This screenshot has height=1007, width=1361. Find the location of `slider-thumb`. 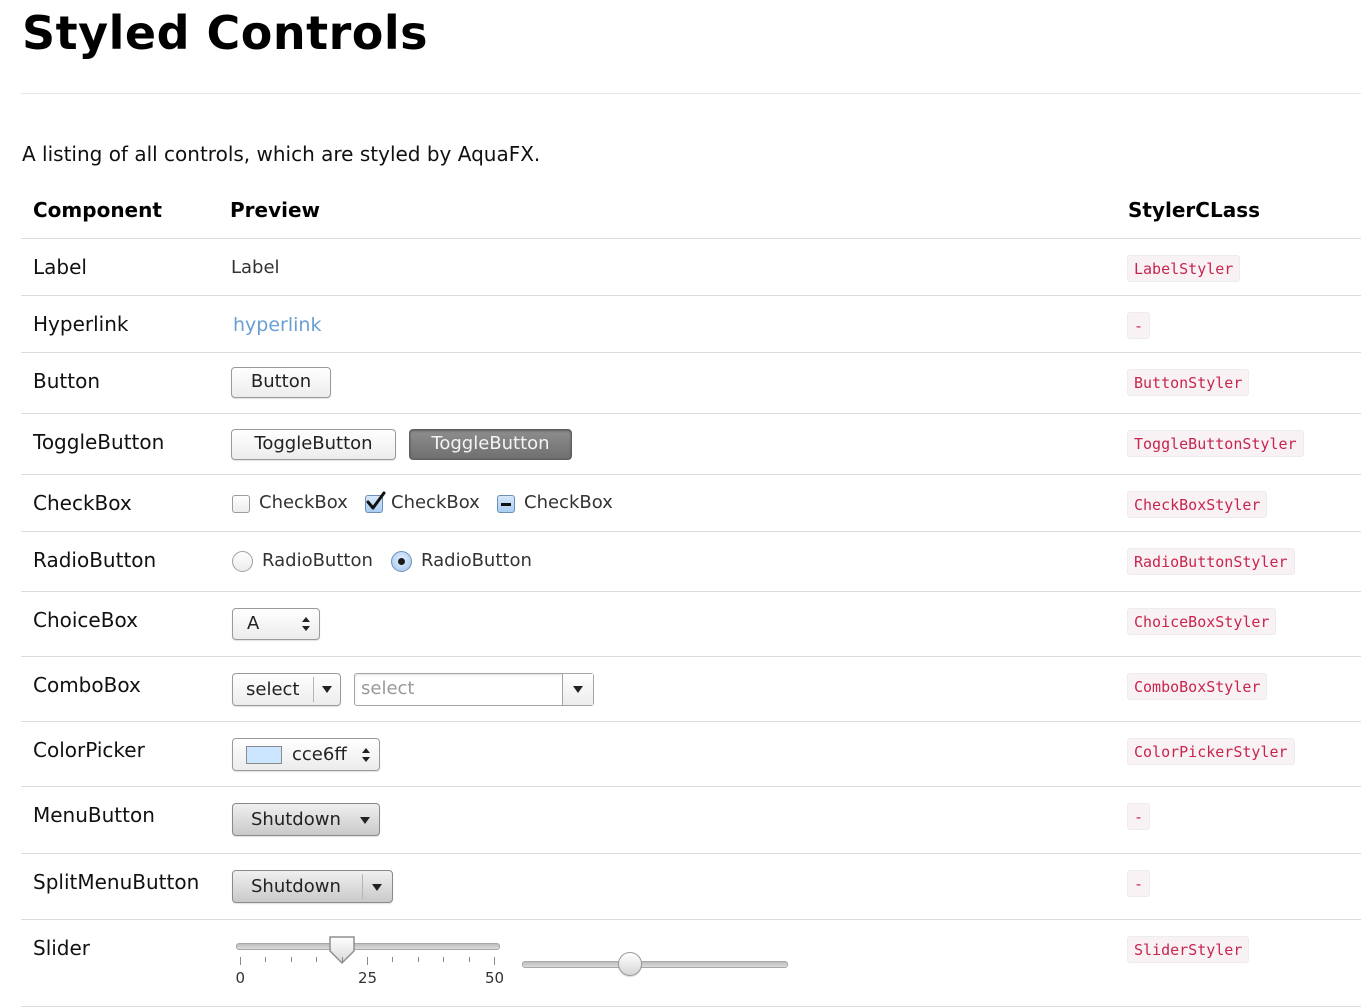

slider-thumb is located at coordinates (630, 964).